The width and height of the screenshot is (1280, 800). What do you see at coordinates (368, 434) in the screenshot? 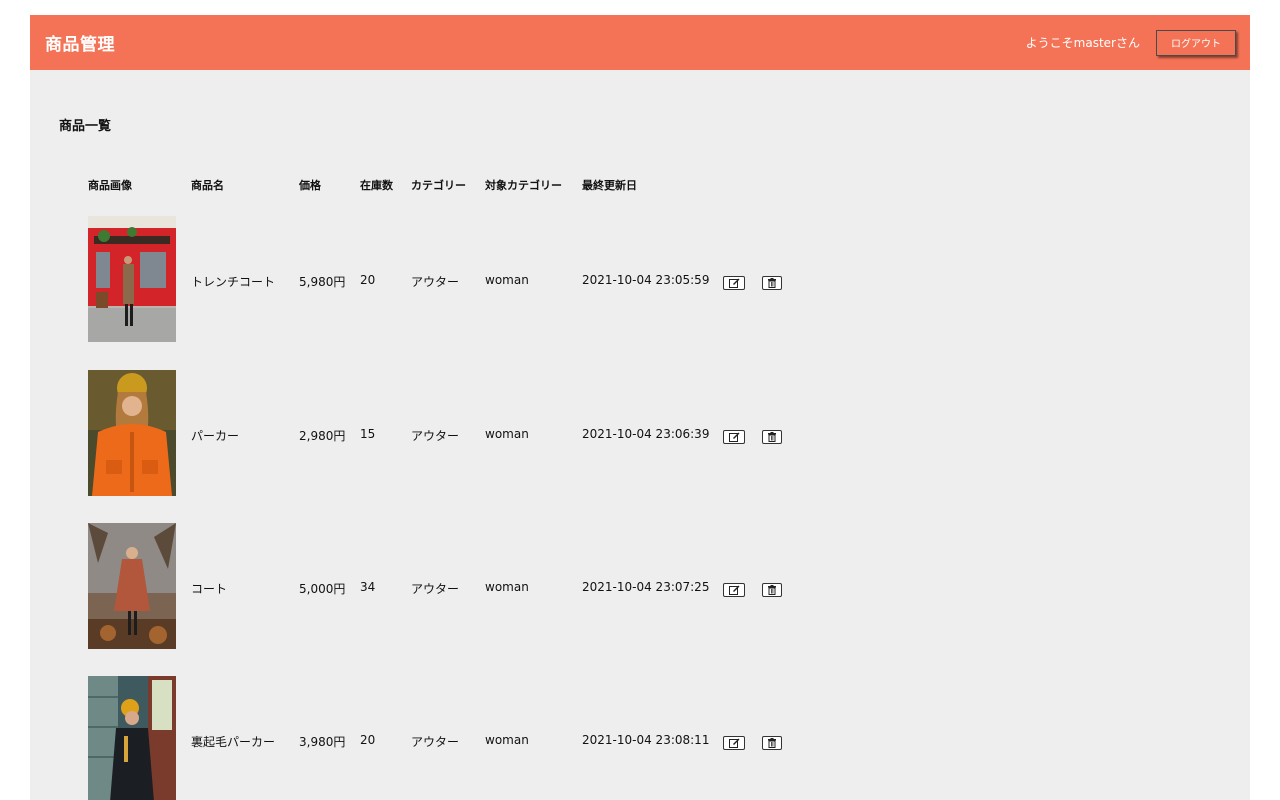
I see `product-stock: 15` at bounding box center [368, 434].